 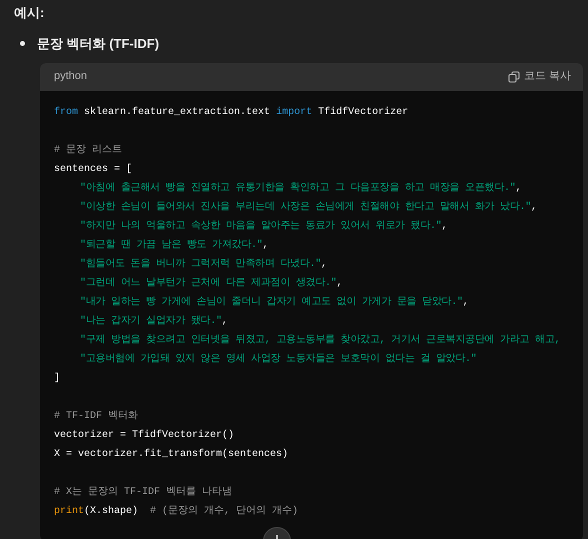 I want to click on code-line: # 문장 리스트, so click(x=88, y=151).